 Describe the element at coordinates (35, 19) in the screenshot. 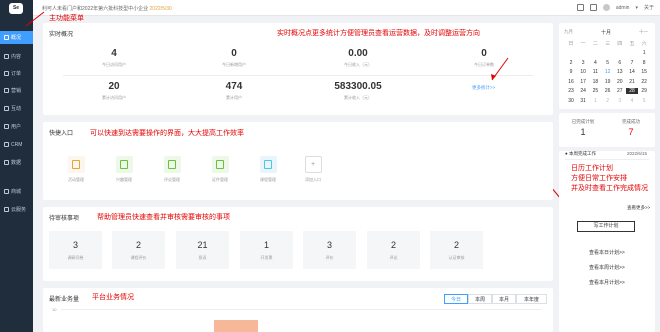

I see `annotation-arrow` at that location.